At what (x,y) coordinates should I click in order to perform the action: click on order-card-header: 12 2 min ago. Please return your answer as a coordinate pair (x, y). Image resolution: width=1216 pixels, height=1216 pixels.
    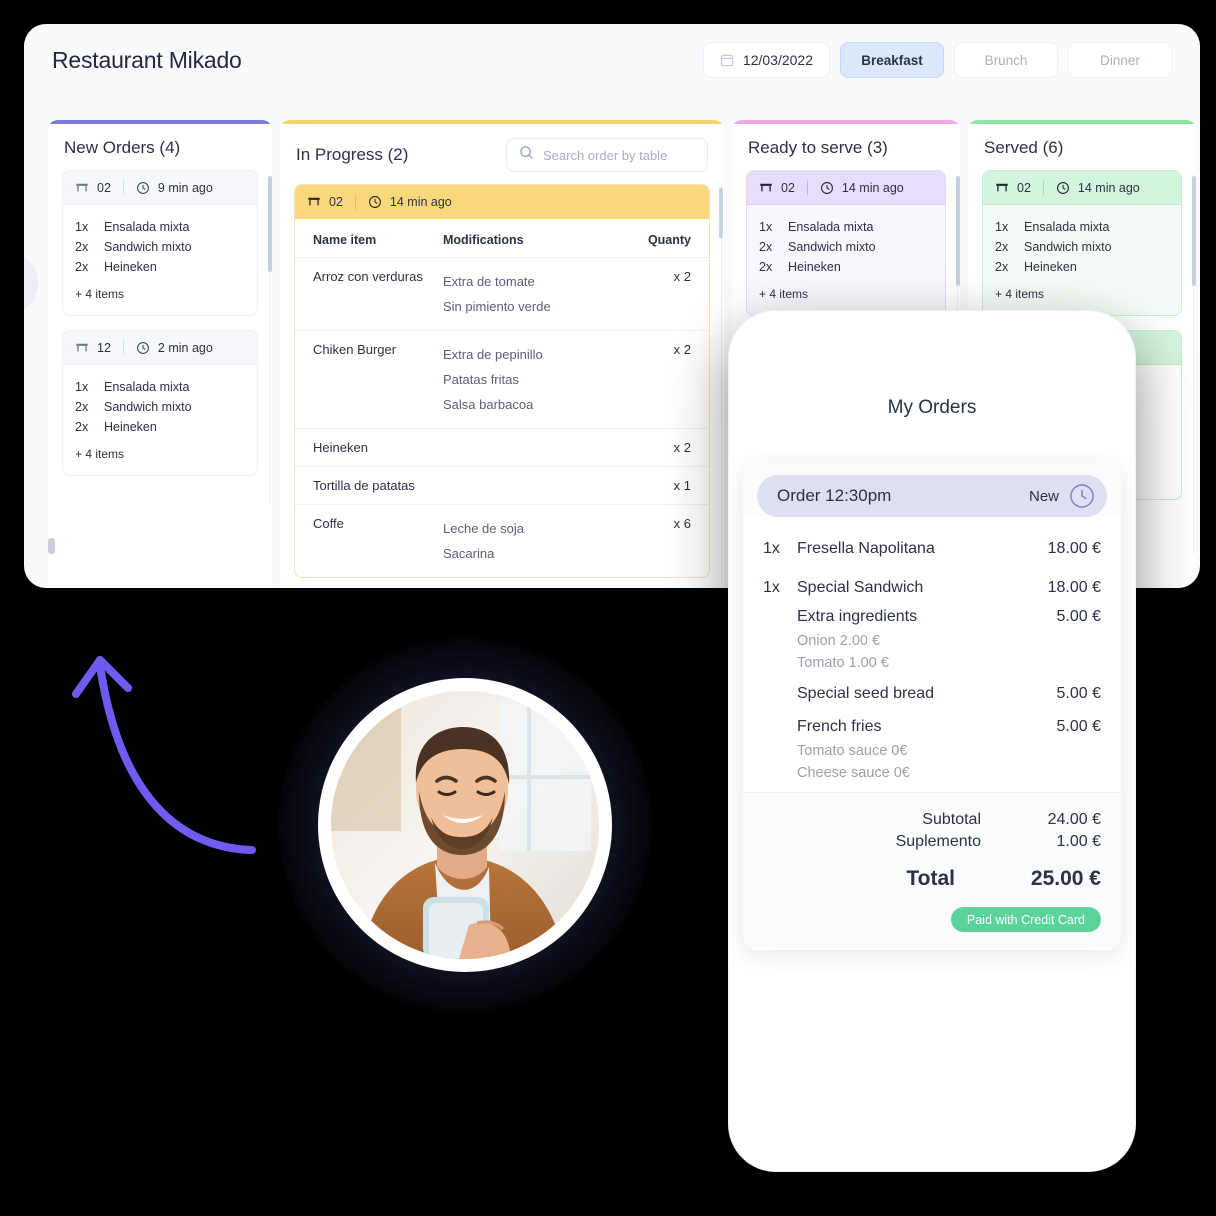
    Looking at the image, I should click on (160, 348).